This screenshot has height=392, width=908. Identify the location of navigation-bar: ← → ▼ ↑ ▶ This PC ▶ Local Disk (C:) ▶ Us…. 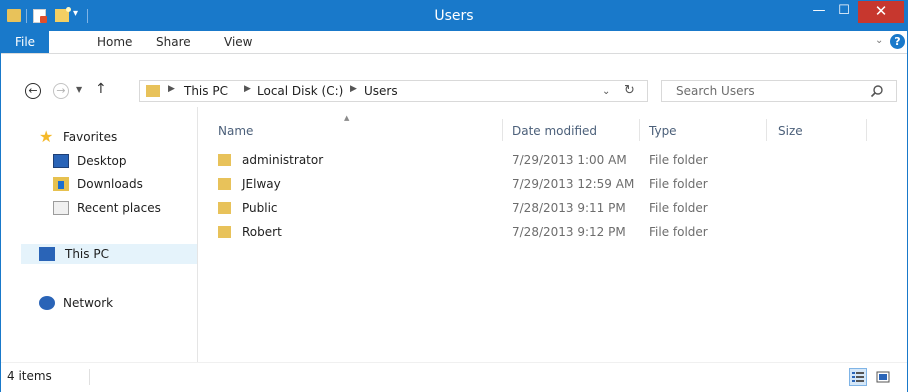
(454, 91).